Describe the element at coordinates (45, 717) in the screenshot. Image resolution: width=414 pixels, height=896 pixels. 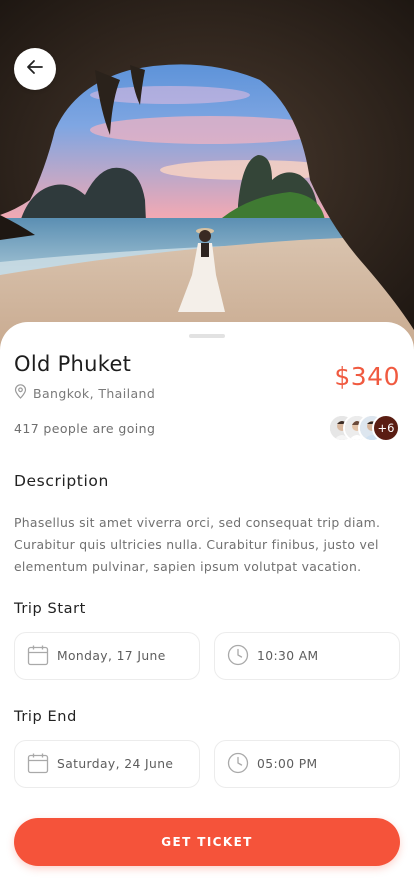
I see `trip-end-heading: Trip End` at that location.